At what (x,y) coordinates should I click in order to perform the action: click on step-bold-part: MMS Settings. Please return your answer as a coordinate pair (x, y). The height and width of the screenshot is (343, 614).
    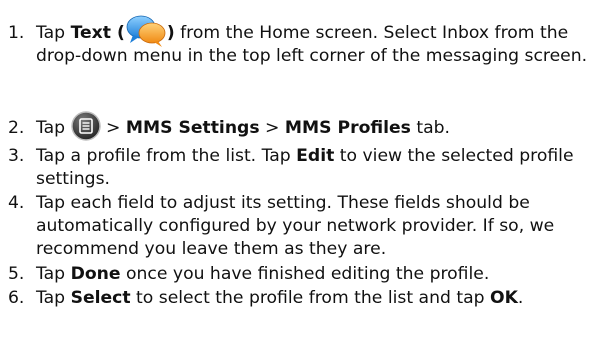
    Looking at the image, I should click on (192, 128).